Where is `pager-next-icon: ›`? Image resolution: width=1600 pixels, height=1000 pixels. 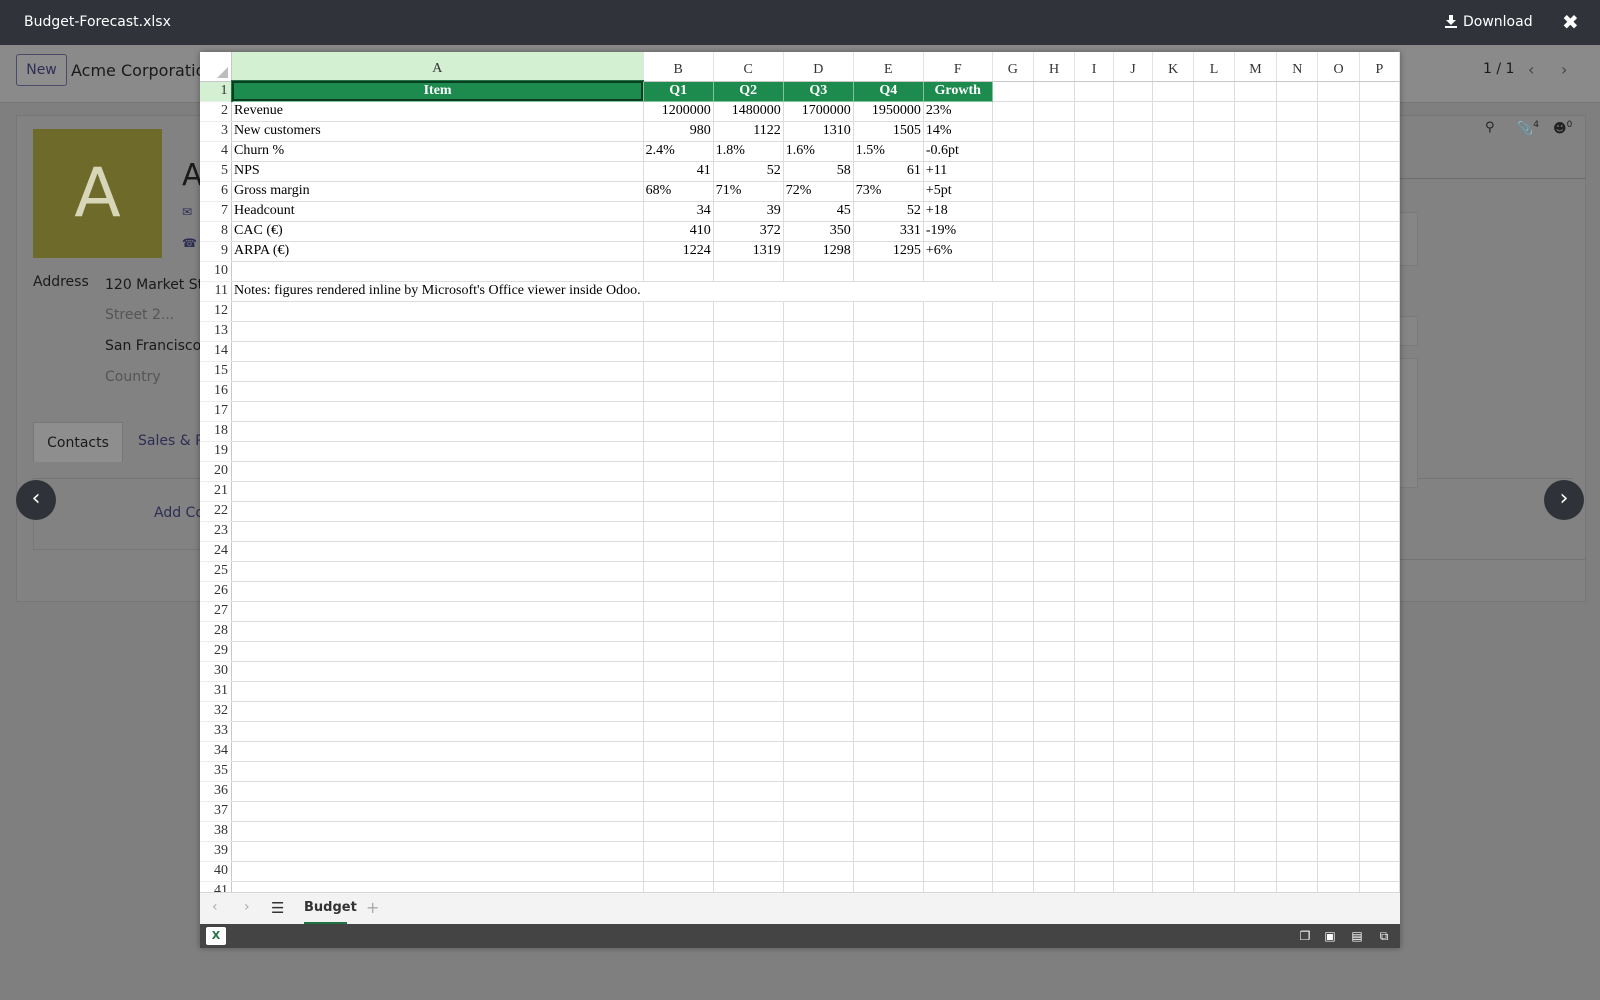 pager-next-icon: › is located at coordinates (1564, 69).